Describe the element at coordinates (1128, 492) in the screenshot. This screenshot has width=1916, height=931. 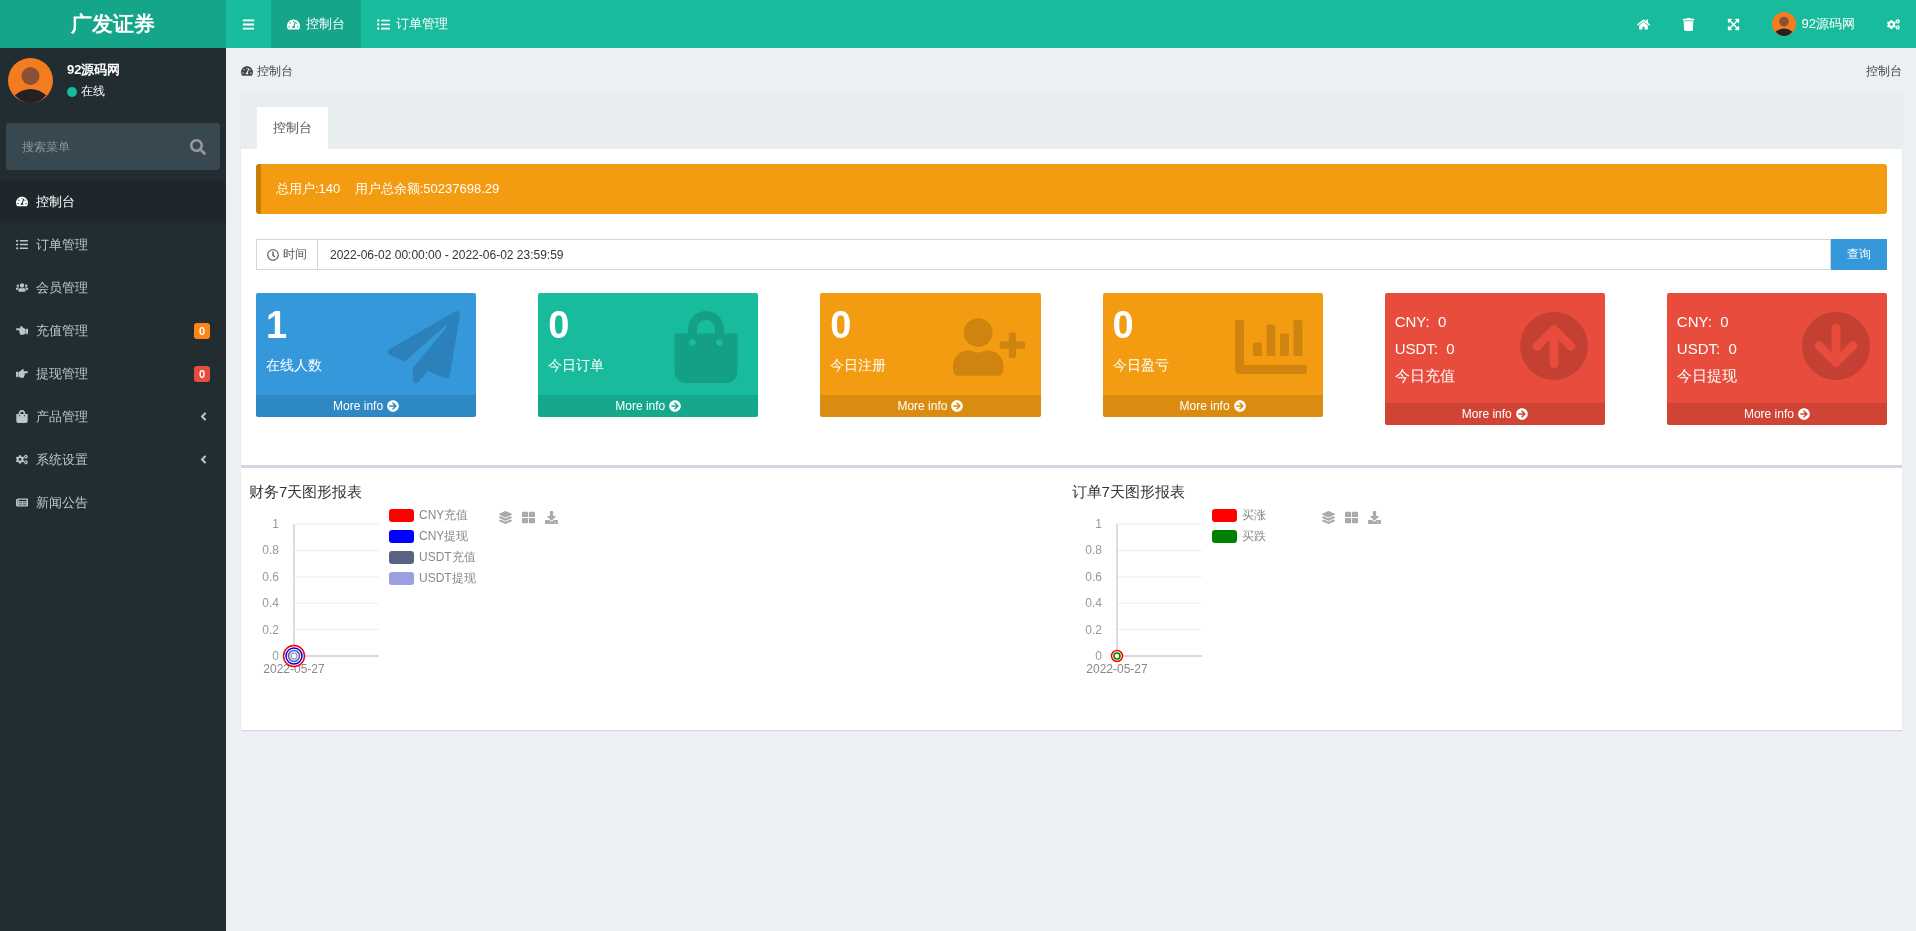
I see `chart-title: 订单7天图形报表` at that location.